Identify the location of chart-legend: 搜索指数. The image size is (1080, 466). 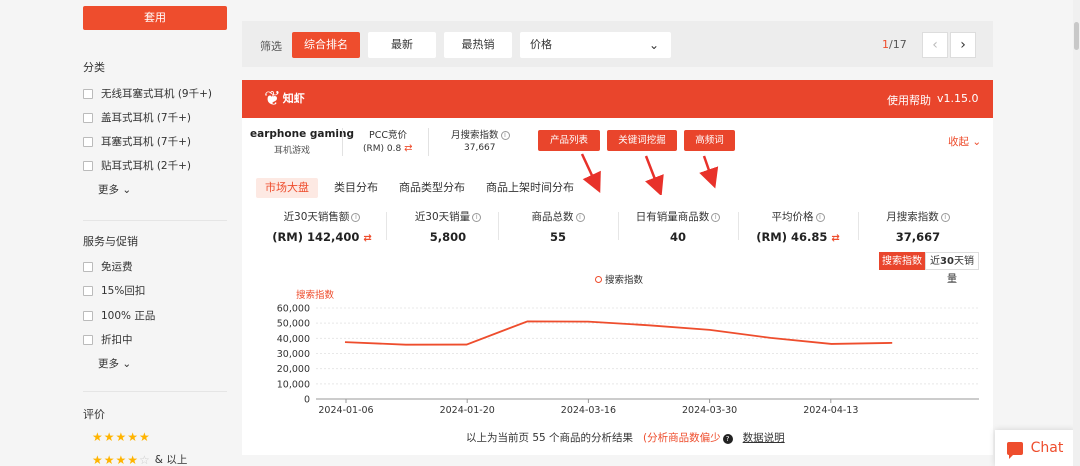
(619, 279).